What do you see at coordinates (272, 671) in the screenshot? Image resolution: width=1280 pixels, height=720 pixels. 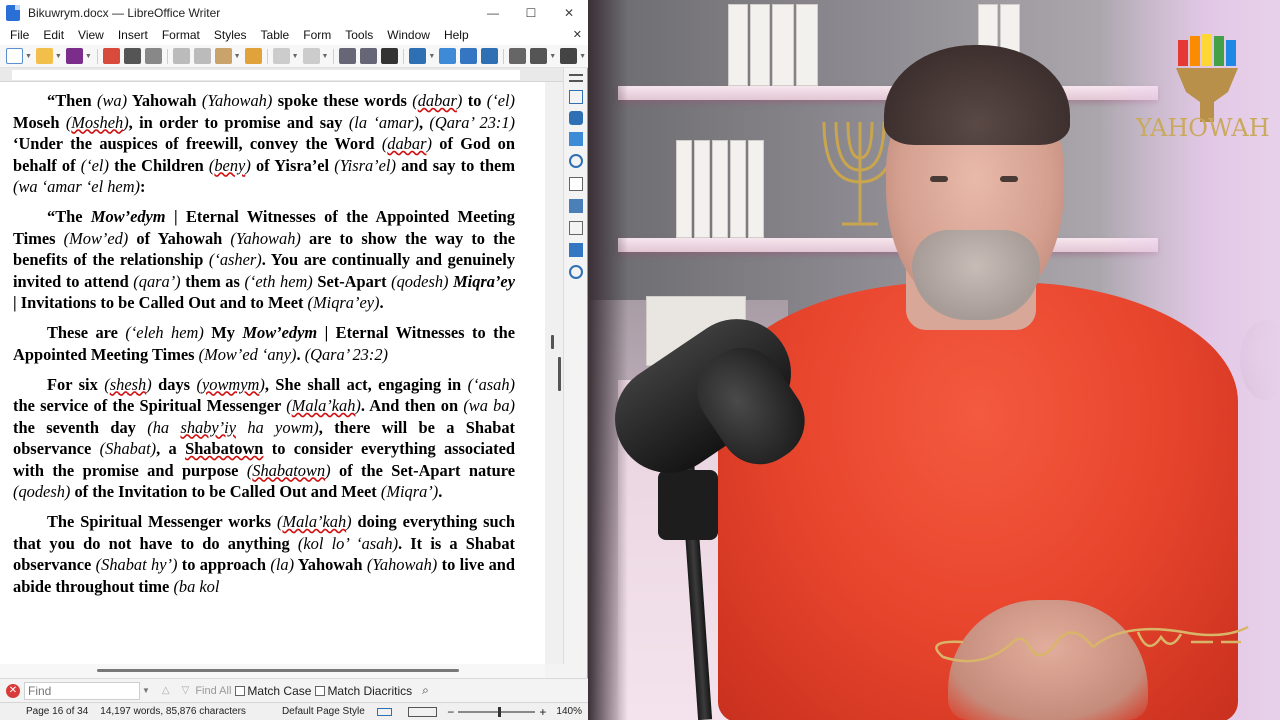 I see `horizontal-scrollbar` at bounding box center [272, 671].